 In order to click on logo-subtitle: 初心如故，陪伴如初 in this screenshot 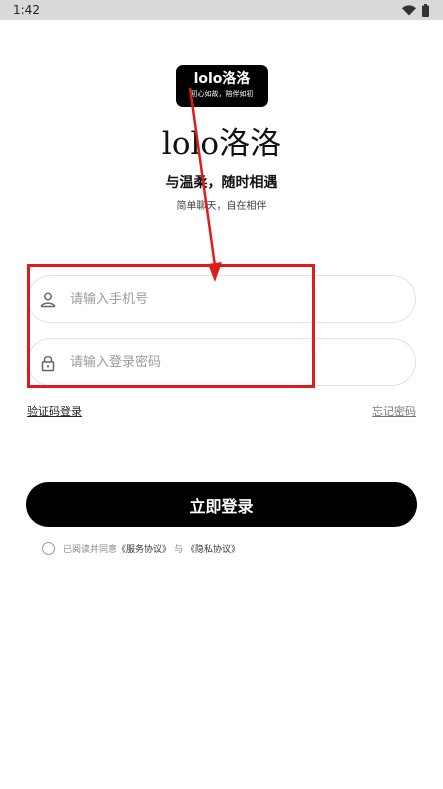, I will do `click(222, 94)`.